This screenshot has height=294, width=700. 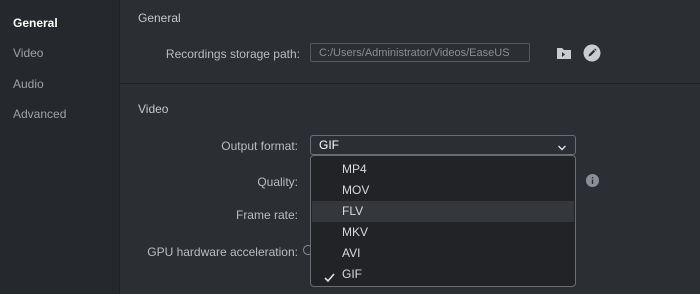 I want to click on format-option-label: GIF, so click(x=352, y=274).